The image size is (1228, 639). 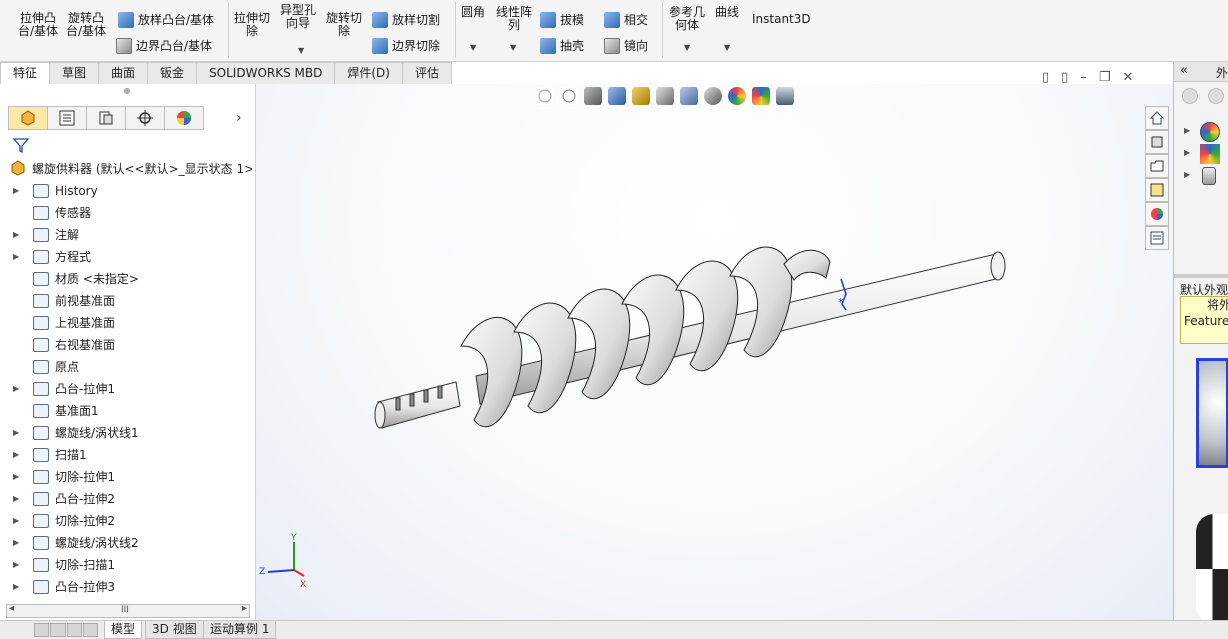 I want to click on draft-button: 拔模, so click(x=562, y=19).